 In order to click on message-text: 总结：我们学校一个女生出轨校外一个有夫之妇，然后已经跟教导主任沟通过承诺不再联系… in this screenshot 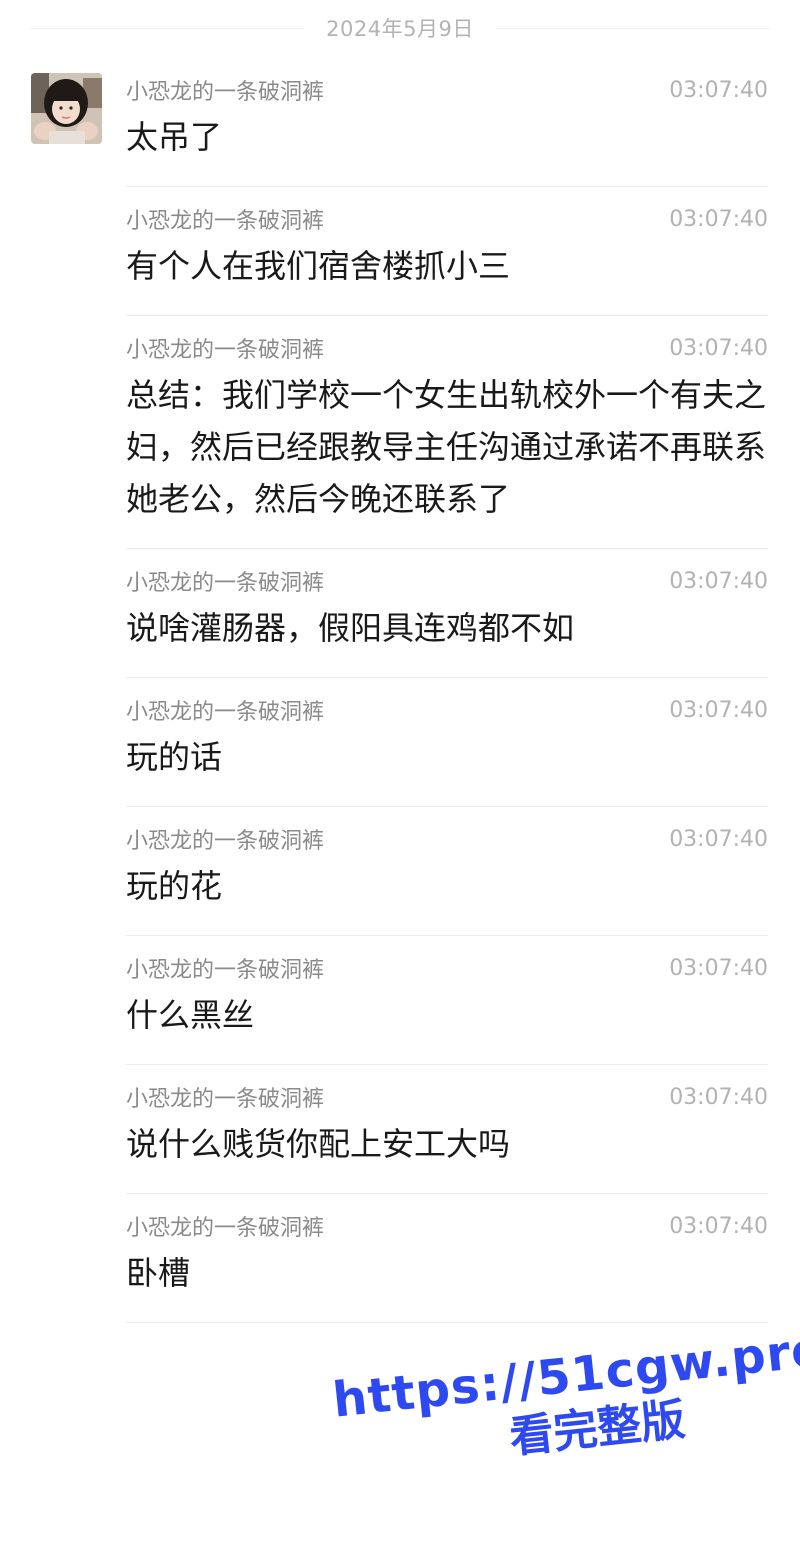, I will do `click(446, 447)`.